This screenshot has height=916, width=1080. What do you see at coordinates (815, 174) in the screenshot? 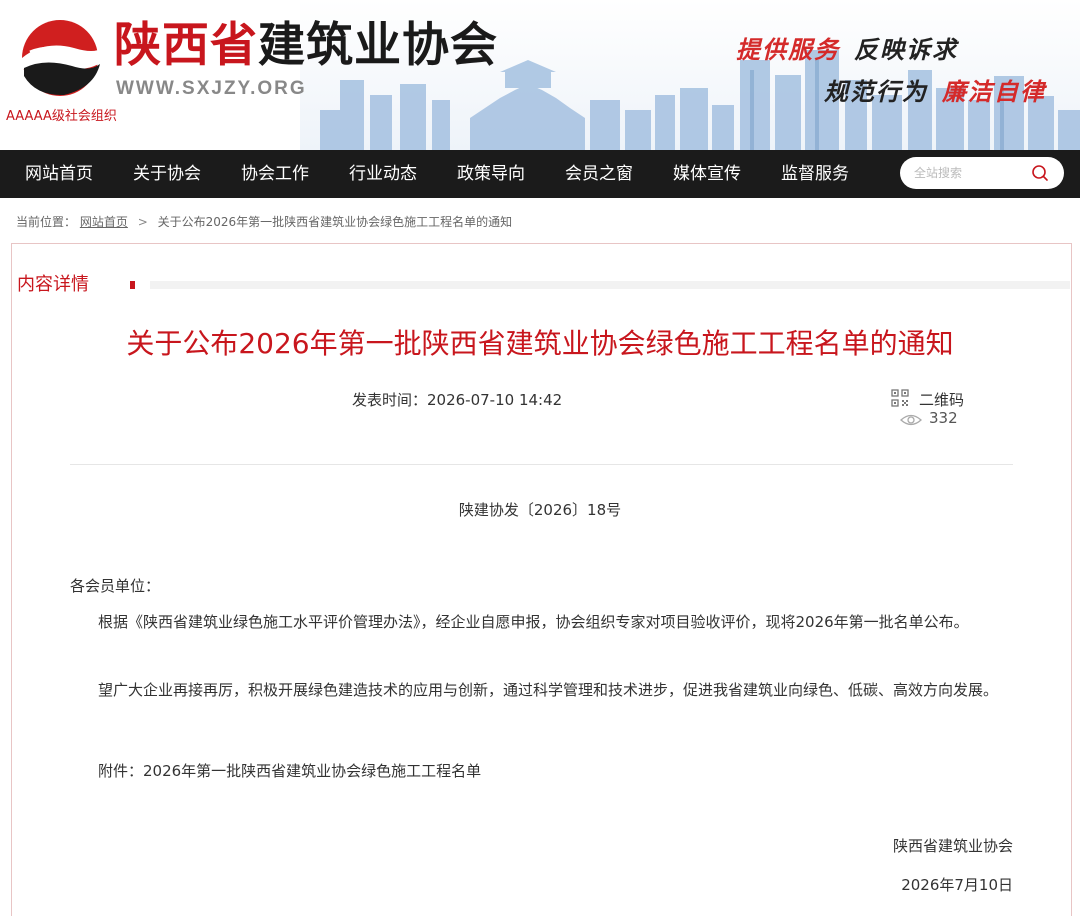
I see `nav-item-supervision: 监督服务` at bounding box center [815, 174].